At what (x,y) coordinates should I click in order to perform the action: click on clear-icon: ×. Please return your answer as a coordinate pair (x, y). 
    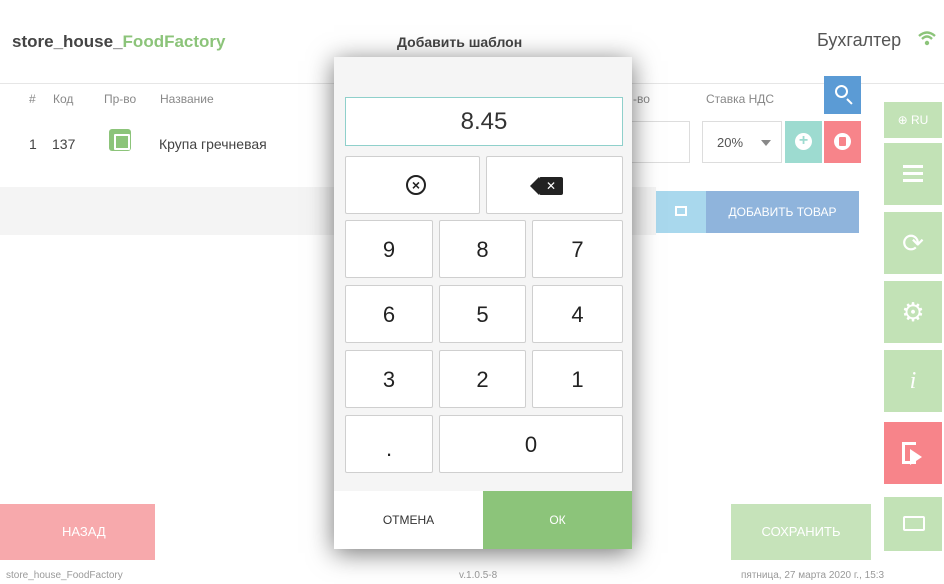
    Looking at the image, I should click on (416, 185).